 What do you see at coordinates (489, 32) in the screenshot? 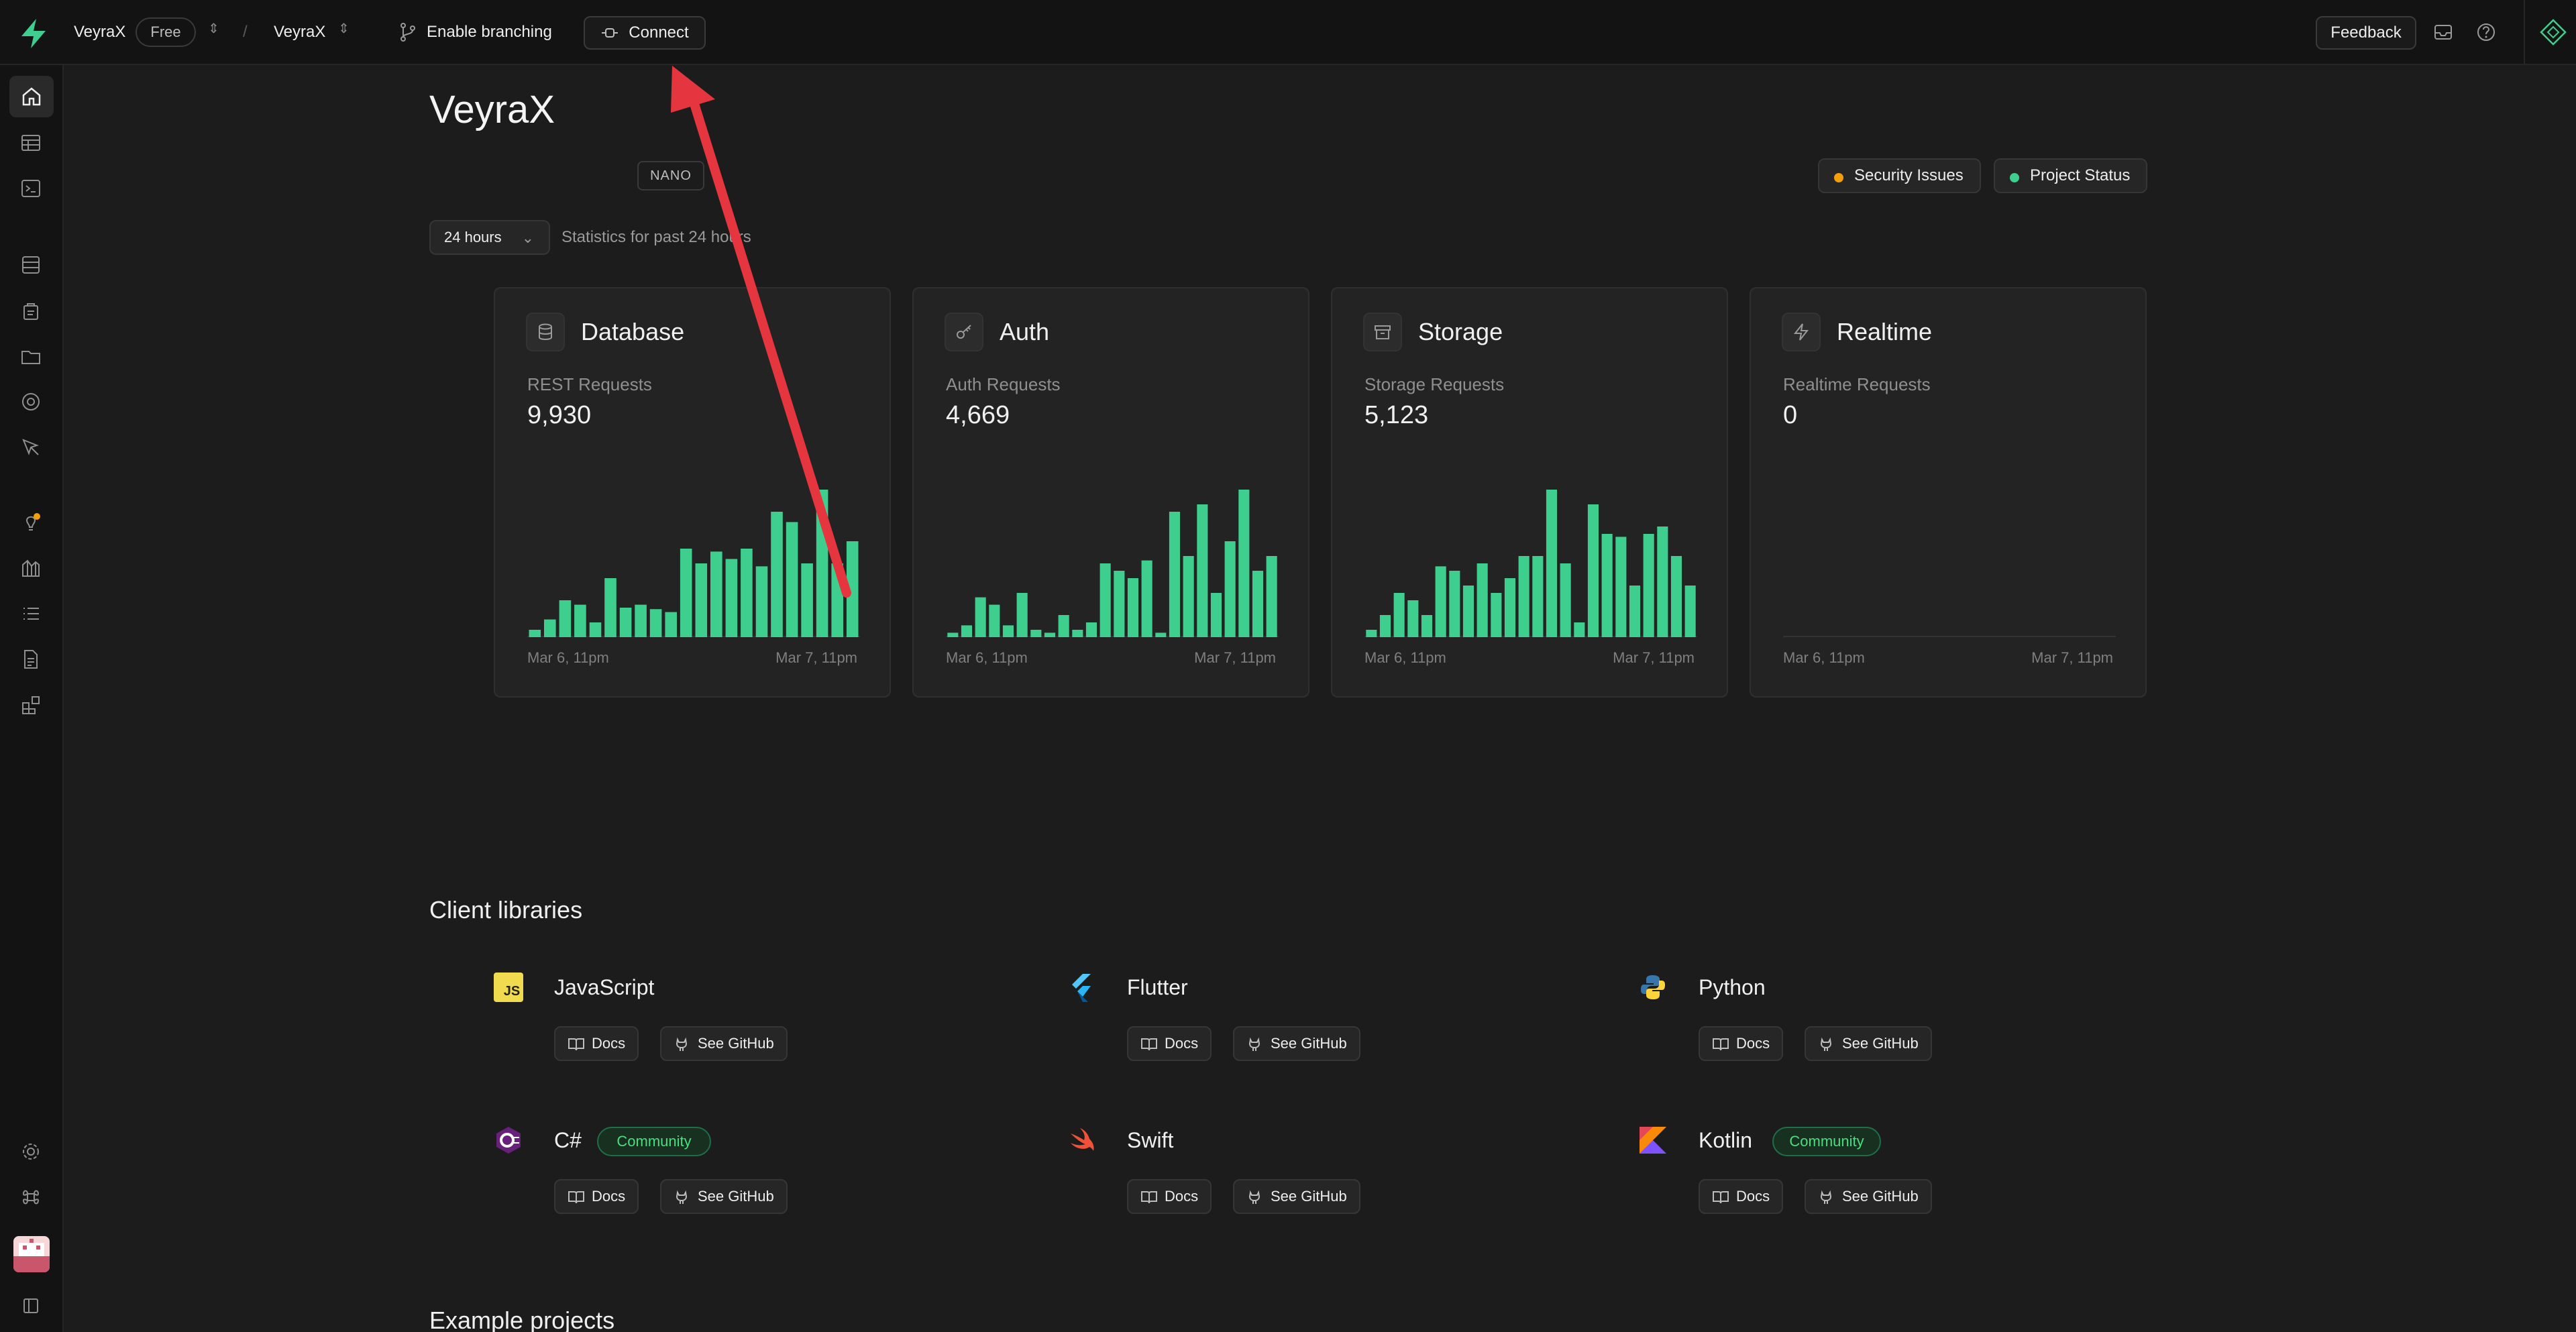
I see `enable-branching-button: Enable branching` at bounding box center [489, 32].